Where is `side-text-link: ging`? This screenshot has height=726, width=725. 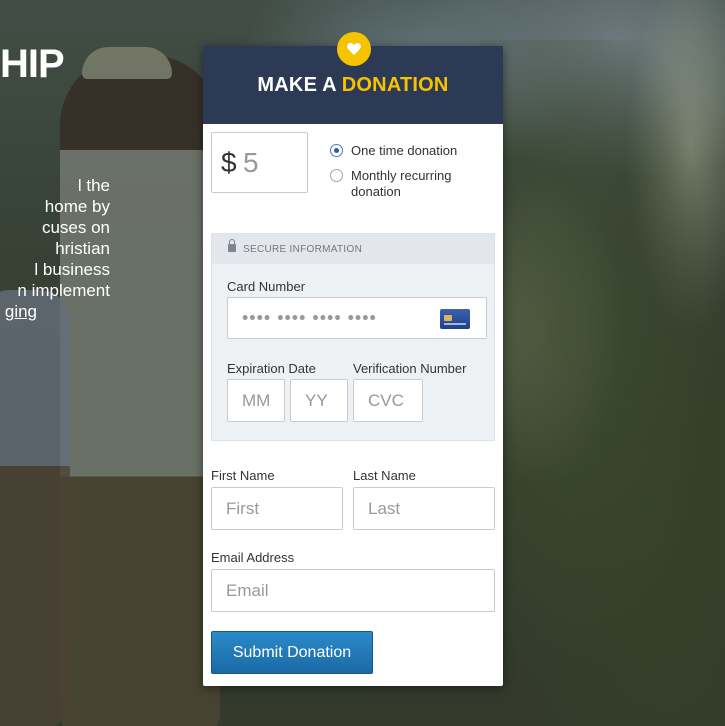
side-text-link: ging is located at coordinates (21, 311).